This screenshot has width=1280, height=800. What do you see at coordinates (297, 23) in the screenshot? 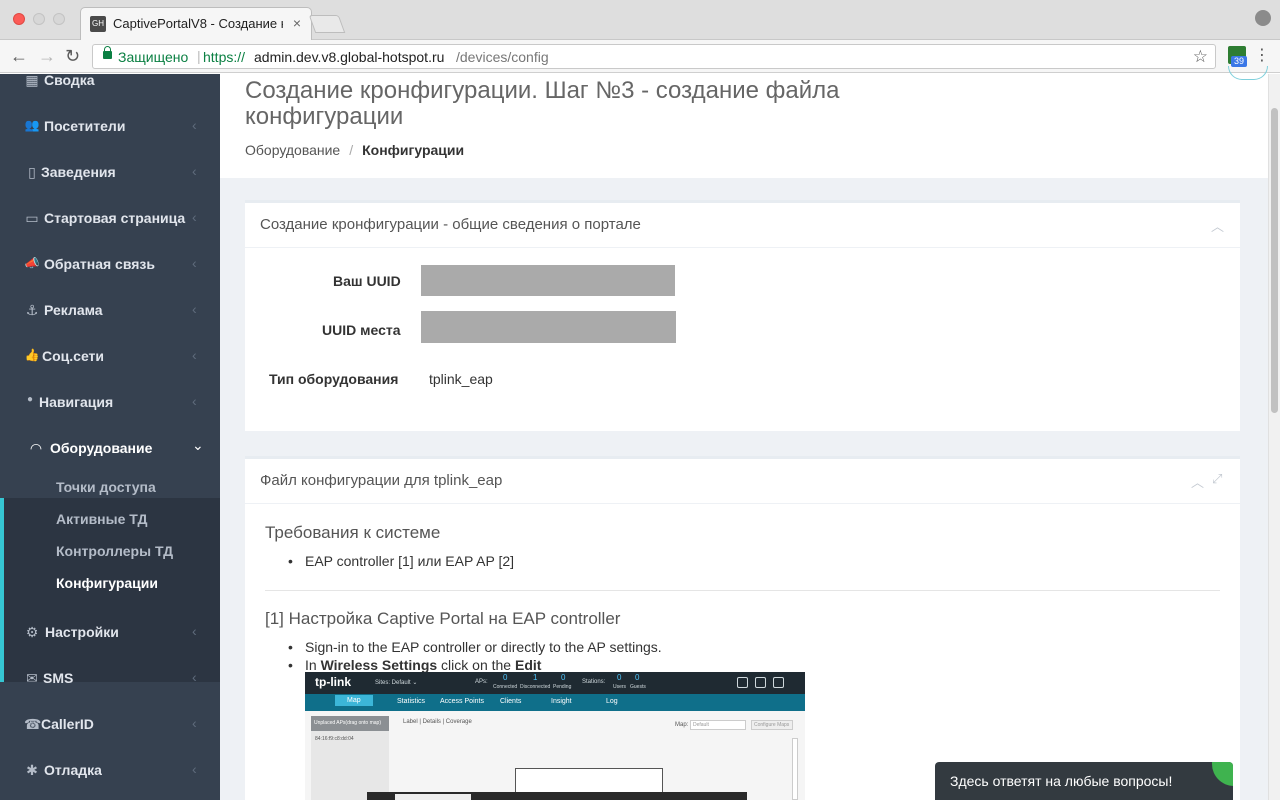
I see `tab-close-icon: ×` at bounding box center [297, 23].